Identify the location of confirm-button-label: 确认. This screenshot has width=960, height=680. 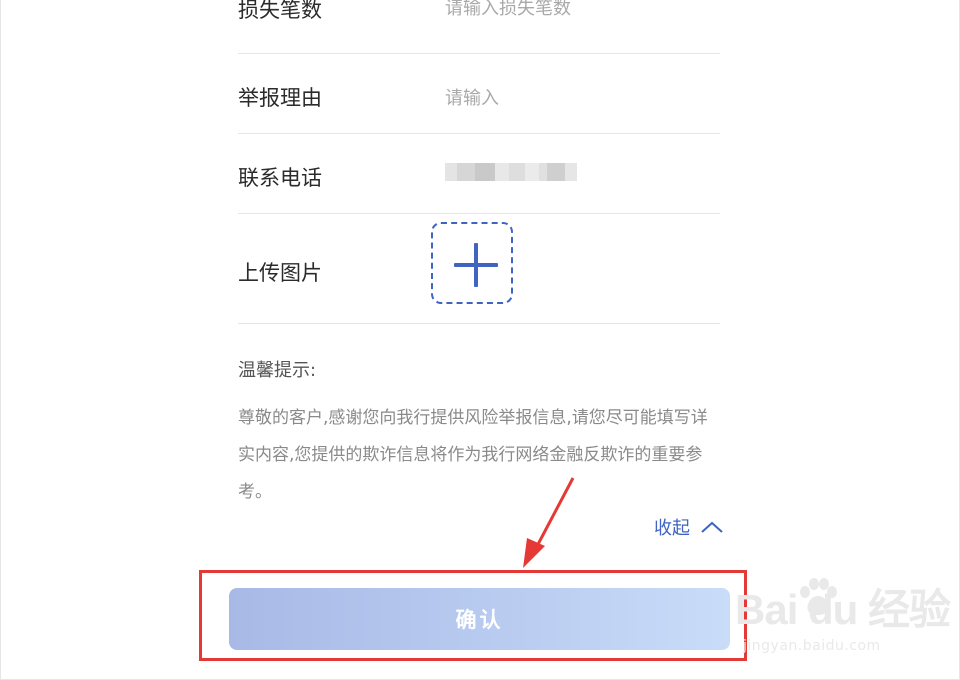
(479, 620).